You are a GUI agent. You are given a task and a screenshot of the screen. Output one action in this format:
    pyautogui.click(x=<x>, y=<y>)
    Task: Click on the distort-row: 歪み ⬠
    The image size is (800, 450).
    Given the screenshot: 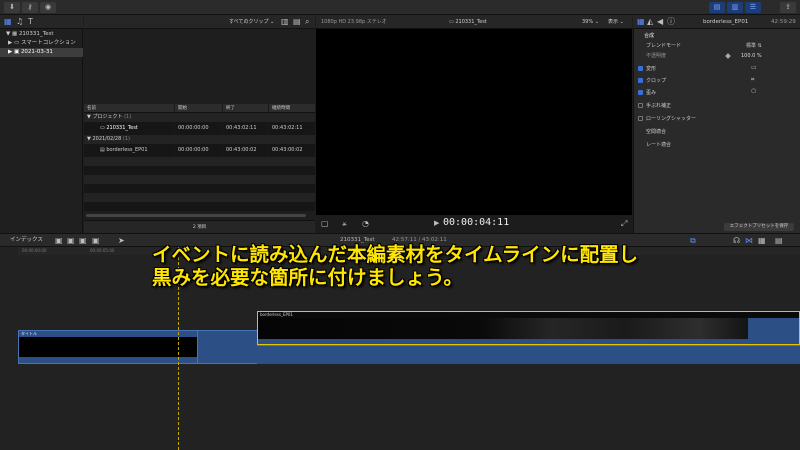 What is the action you would take?
    pyautogui.click(x=717, y=93)
    